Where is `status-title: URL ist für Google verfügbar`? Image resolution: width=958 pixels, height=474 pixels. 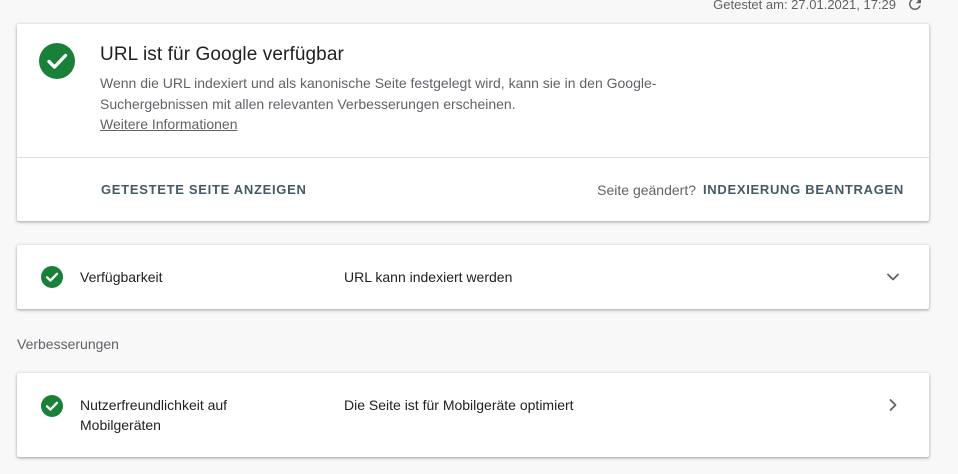
status-title: URL ist für Google verfügbar is located at coordinates (222, 54).